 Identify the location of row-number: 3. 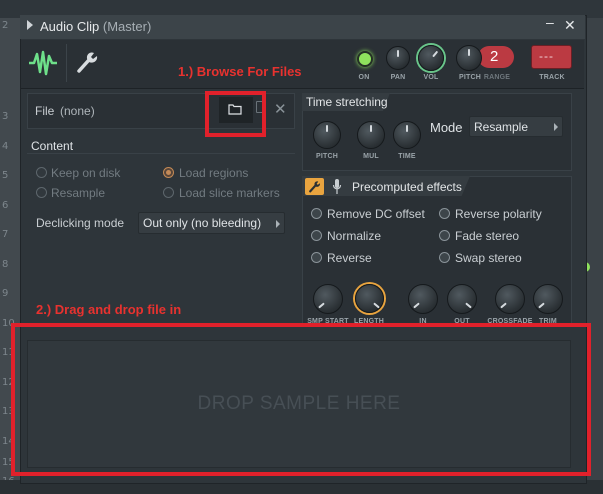
(5, 116).